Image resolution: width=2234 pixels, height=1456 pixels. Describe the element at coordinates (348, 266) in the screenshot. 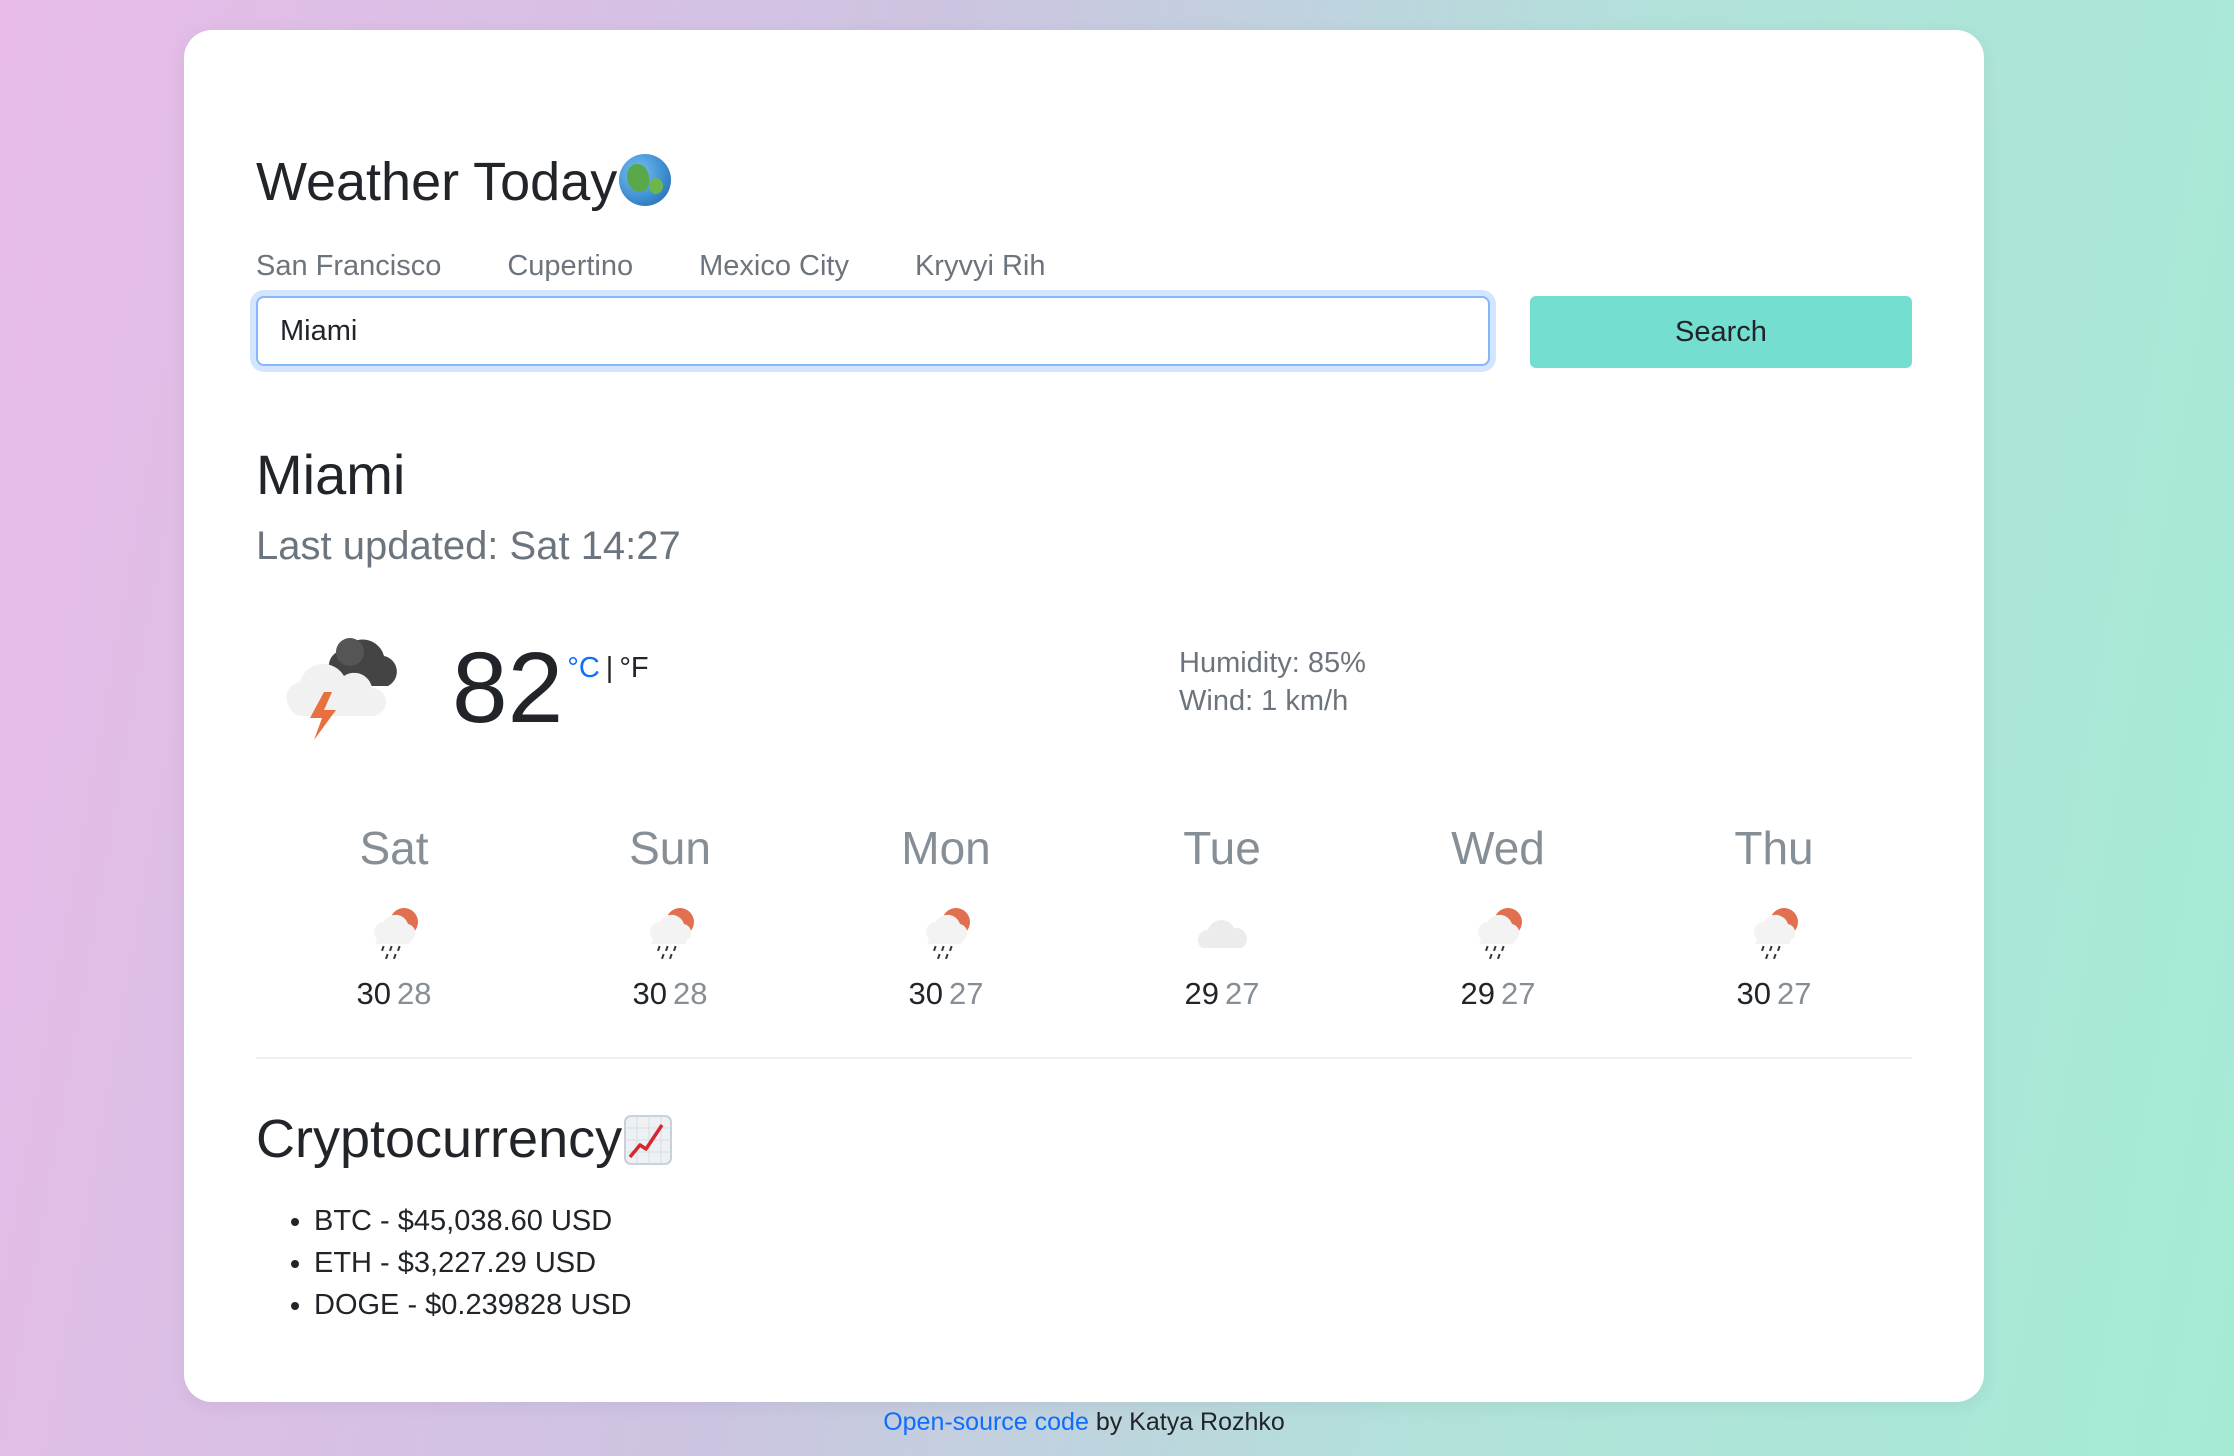

I see `city-link-san-francisco: San Francisco` at that location.